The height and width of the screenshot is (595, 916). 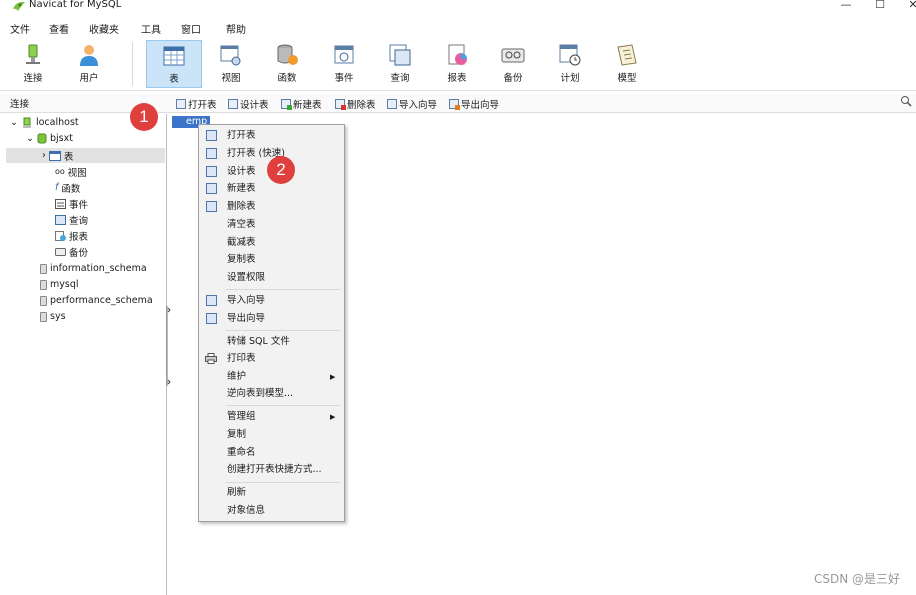 I want to click on toolbar-user-button: 用户, so click(x=89, y=64).